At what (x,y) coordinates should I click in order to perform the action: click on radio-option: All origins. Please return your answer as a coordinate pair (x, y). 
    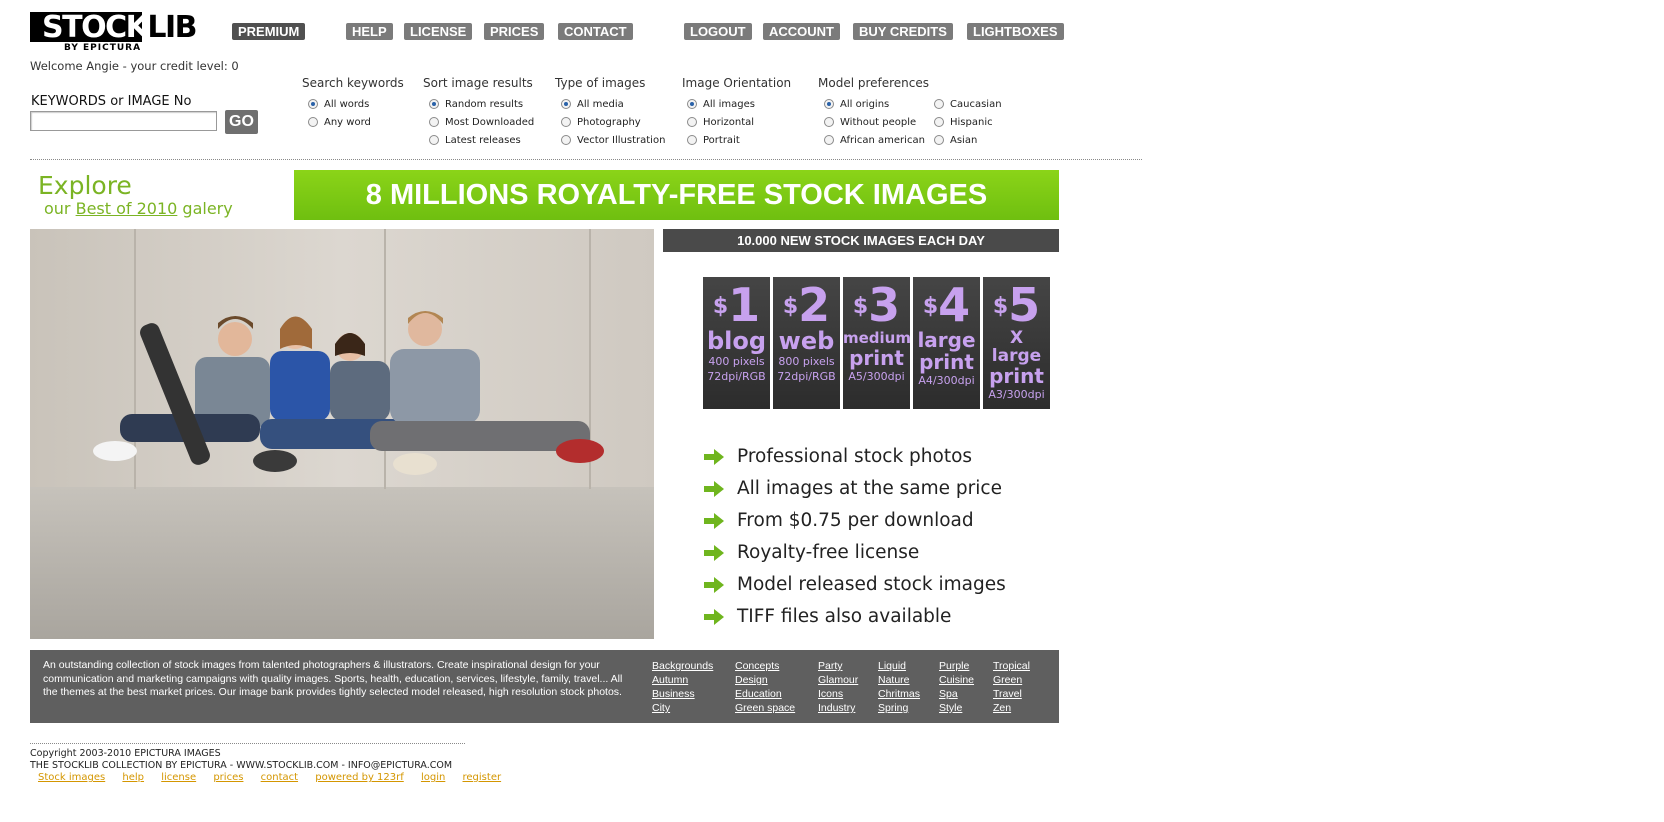
    Looking at the image, I should click on (879, 104).